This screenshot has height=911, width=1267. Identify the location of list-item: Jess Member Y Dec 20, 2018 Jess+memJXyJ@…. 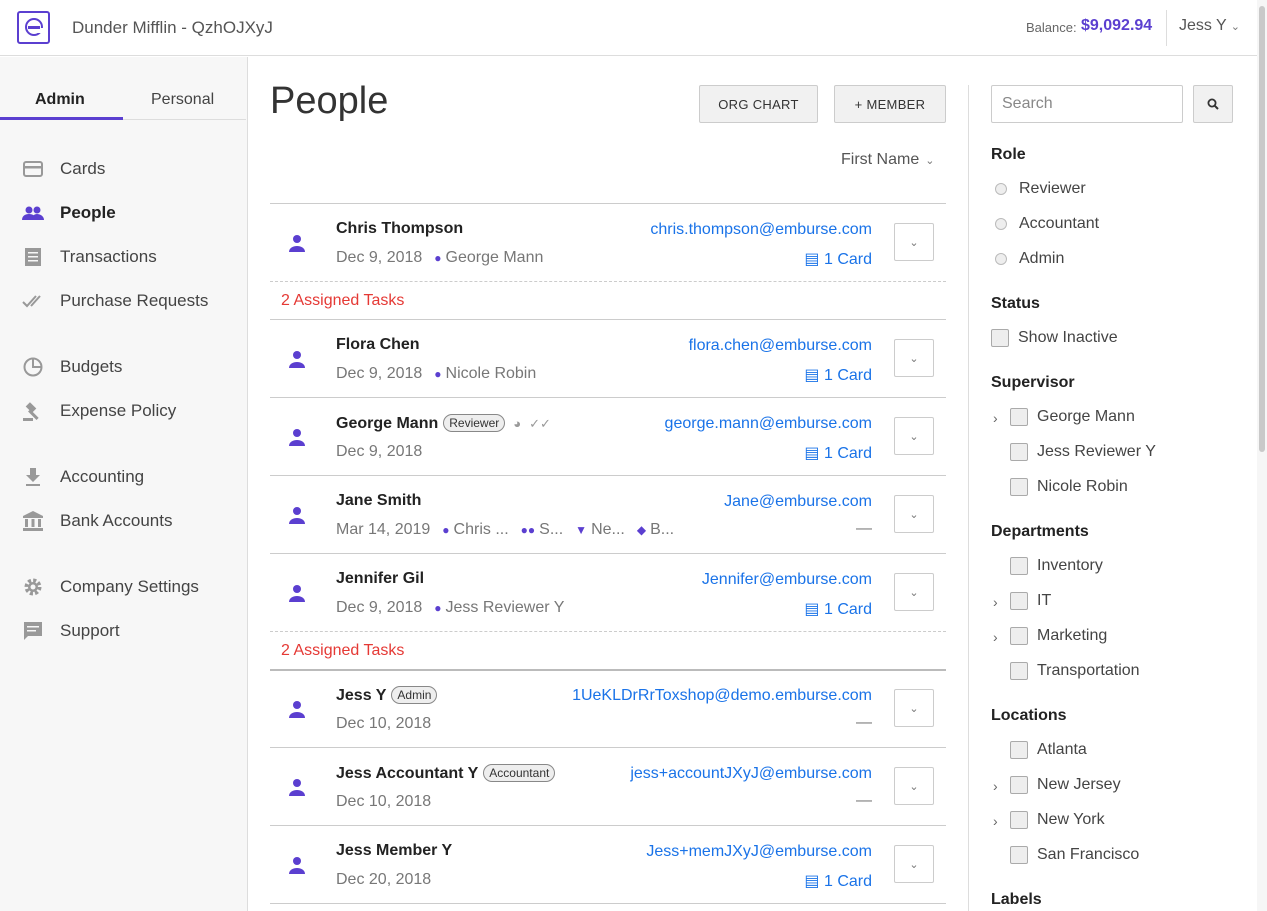
(608, 865).